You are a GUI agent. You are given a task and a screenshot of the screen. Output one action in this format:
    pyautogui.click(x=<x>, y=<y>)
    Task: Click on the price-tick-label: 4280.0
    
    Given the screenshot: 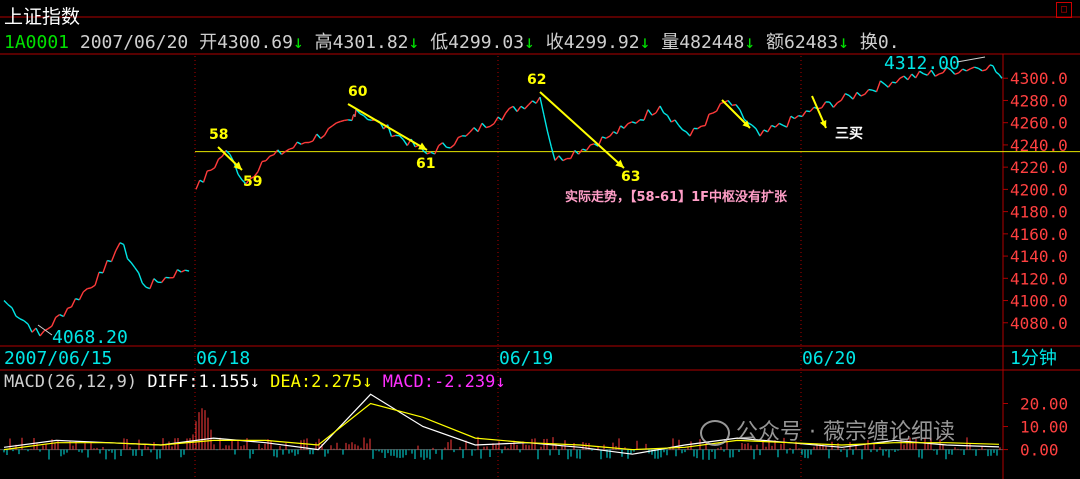 What is the action you would take?
    pyautogui.click(x=1039, y=100)
    